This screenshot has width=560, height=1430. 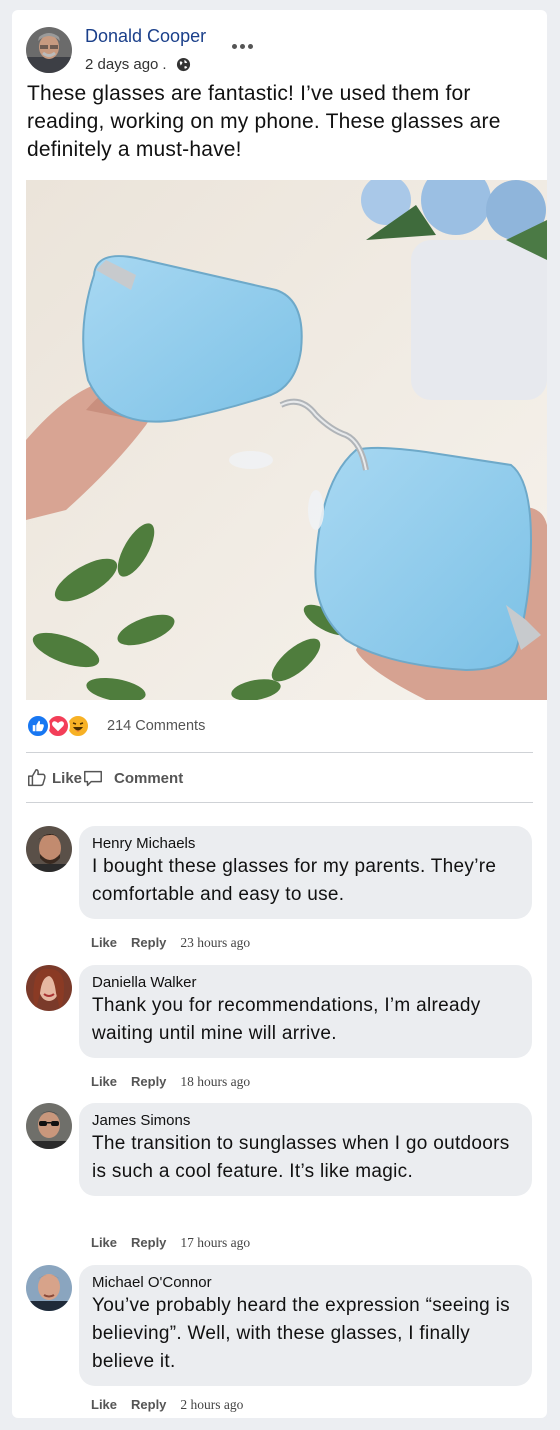 I want to click on post-actions: Like Comment, so click(x=104, y=778).